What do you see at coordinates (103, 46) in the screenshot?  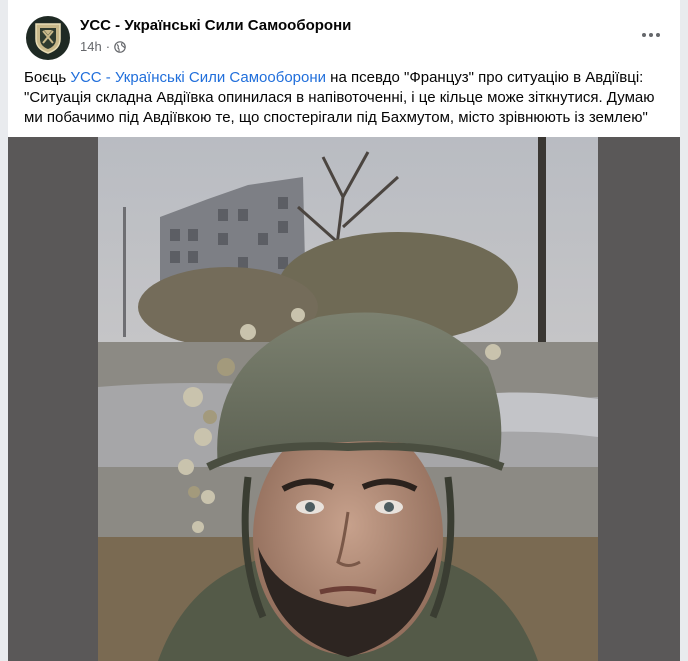 I see `post-meta: 14h ·` at bounding box center [103, 46].